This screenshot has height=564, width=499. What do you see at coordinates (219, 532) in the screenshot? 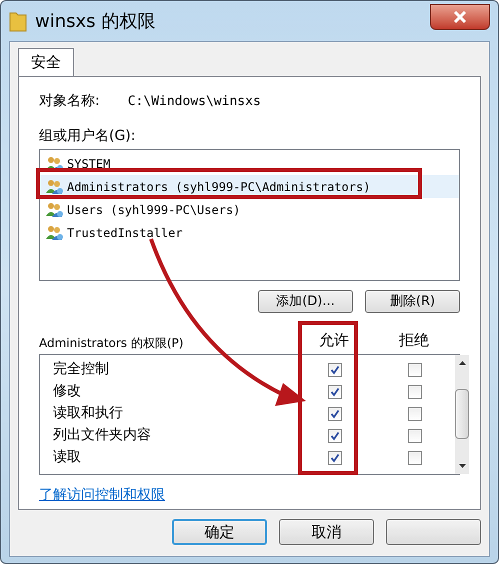
I see `dialog-button: 确定` at bounding box center [219, 532].